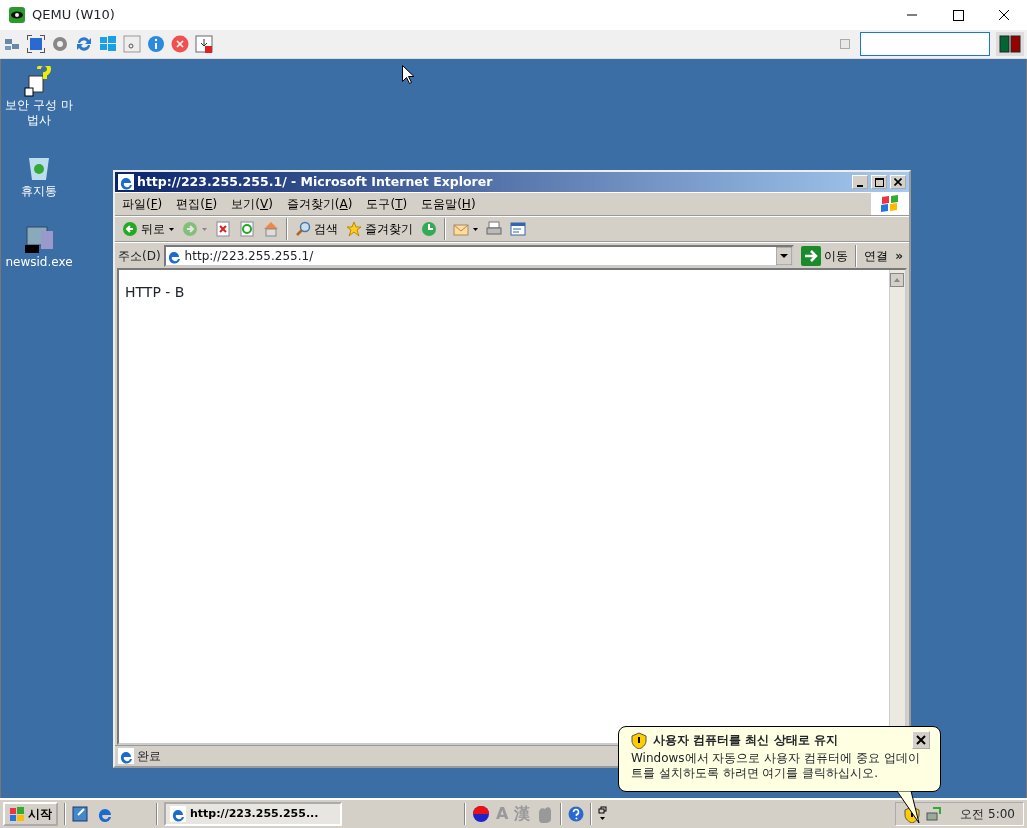  What do you see at coordinates (845, 44) in the screenshot?
I see `checkbox-icon` at bounding box center [845, 44].